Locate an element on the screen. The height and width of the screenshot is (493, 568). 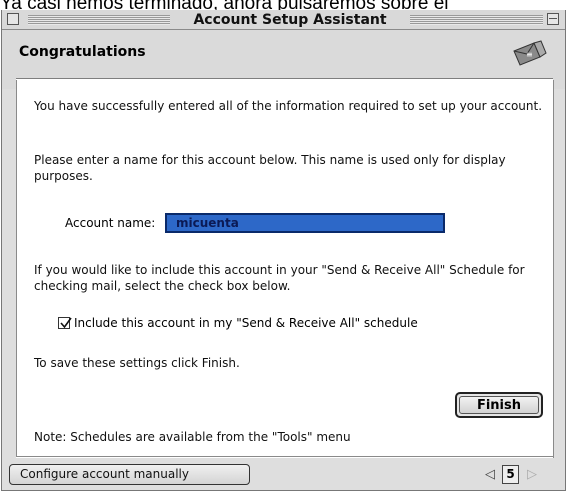
finish-button: Finish is located at coordinates (499, 405).